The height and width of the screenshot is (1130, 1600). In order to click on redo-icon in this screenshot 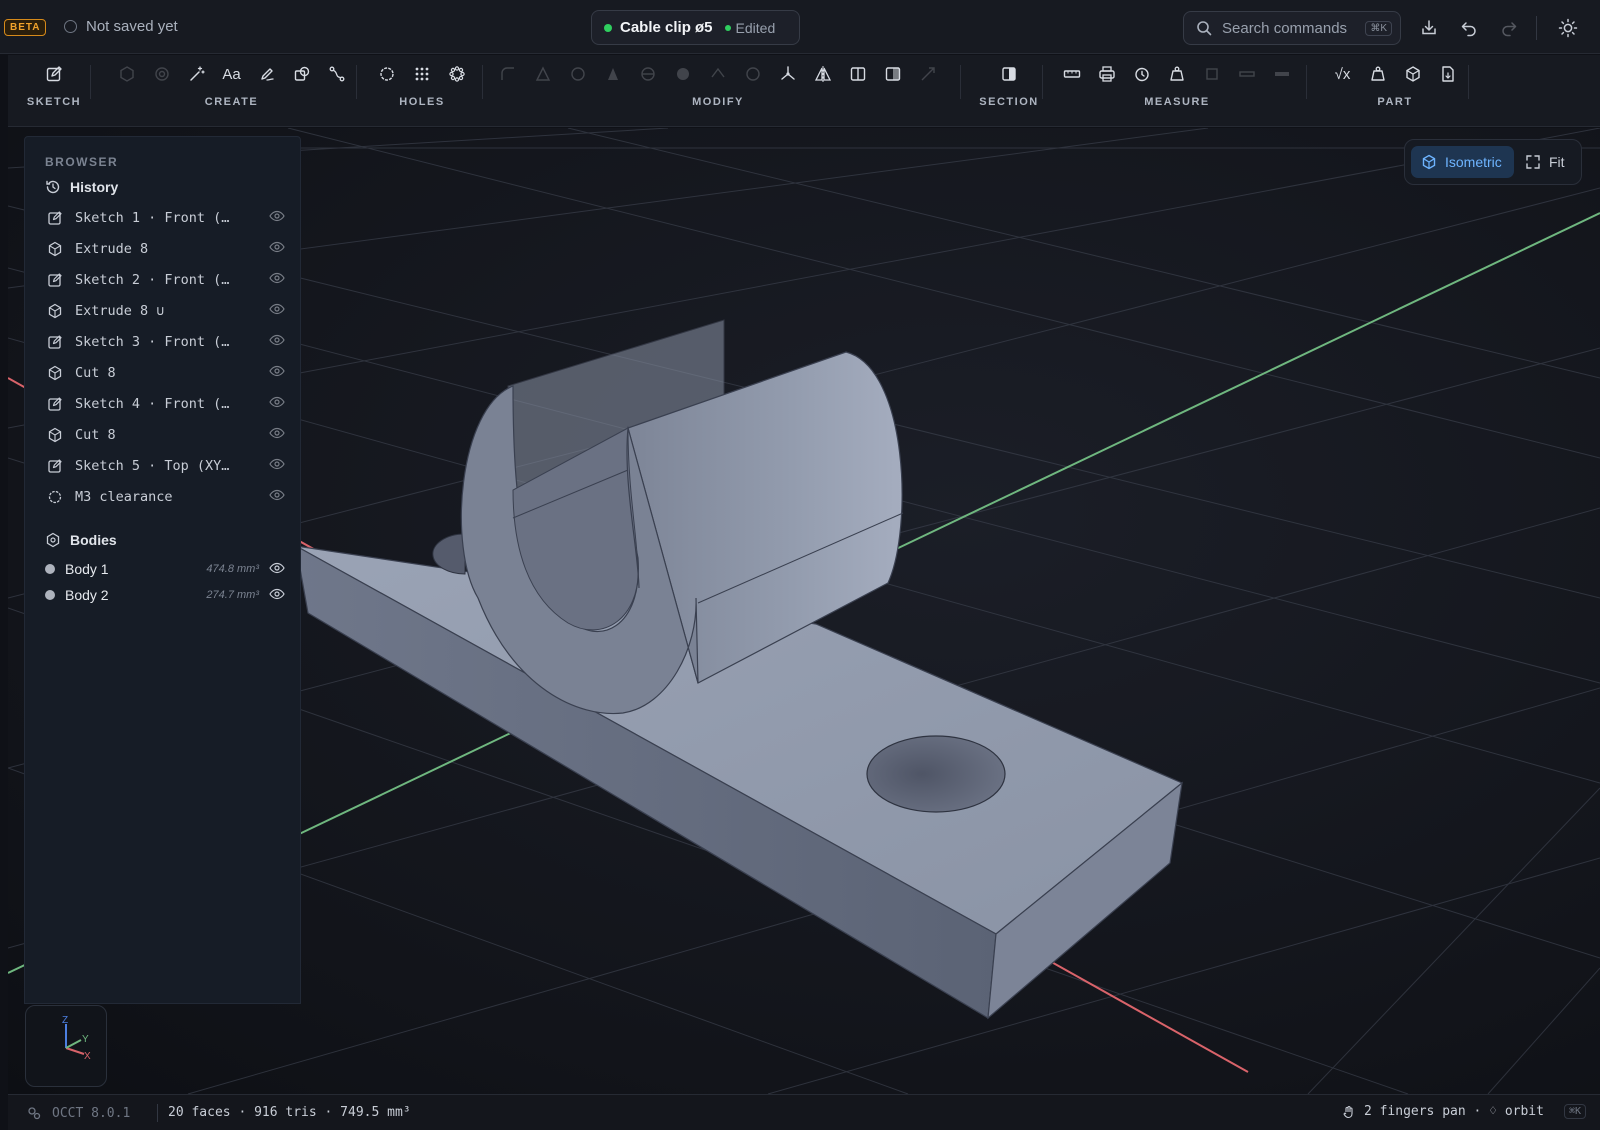, I will do `click(1509, 28)`.